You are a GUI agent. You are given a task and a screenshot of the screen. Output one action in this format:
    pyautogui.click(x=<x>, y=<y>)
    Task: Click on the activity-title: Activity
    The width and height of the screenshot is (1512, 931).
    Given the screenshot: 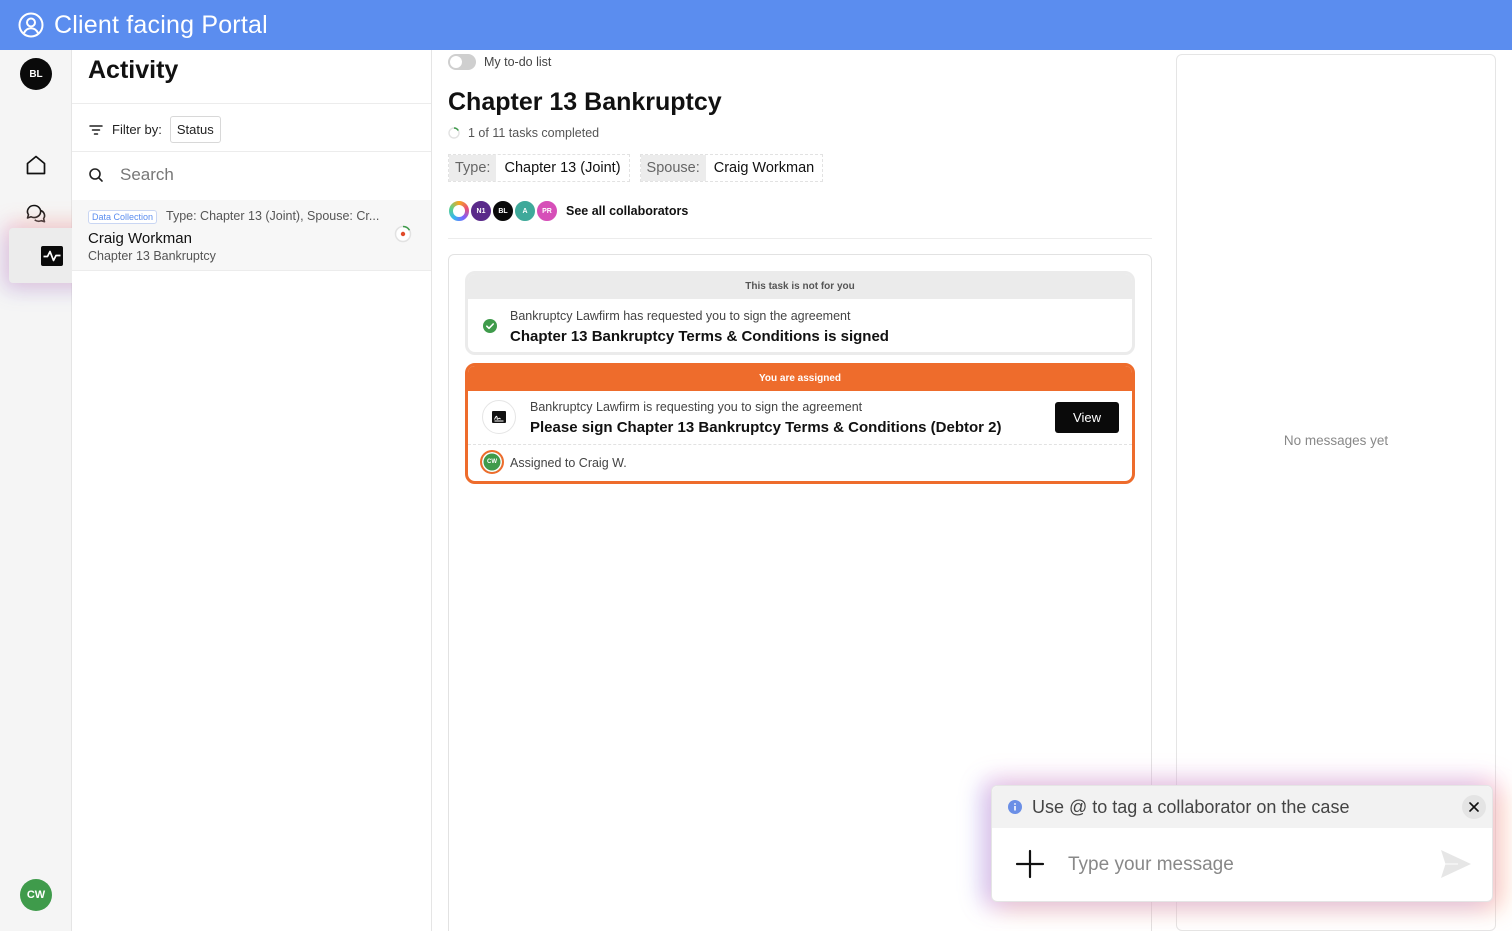 What is the action you would take?
    pyautogui.click(x=133, y=70)
    